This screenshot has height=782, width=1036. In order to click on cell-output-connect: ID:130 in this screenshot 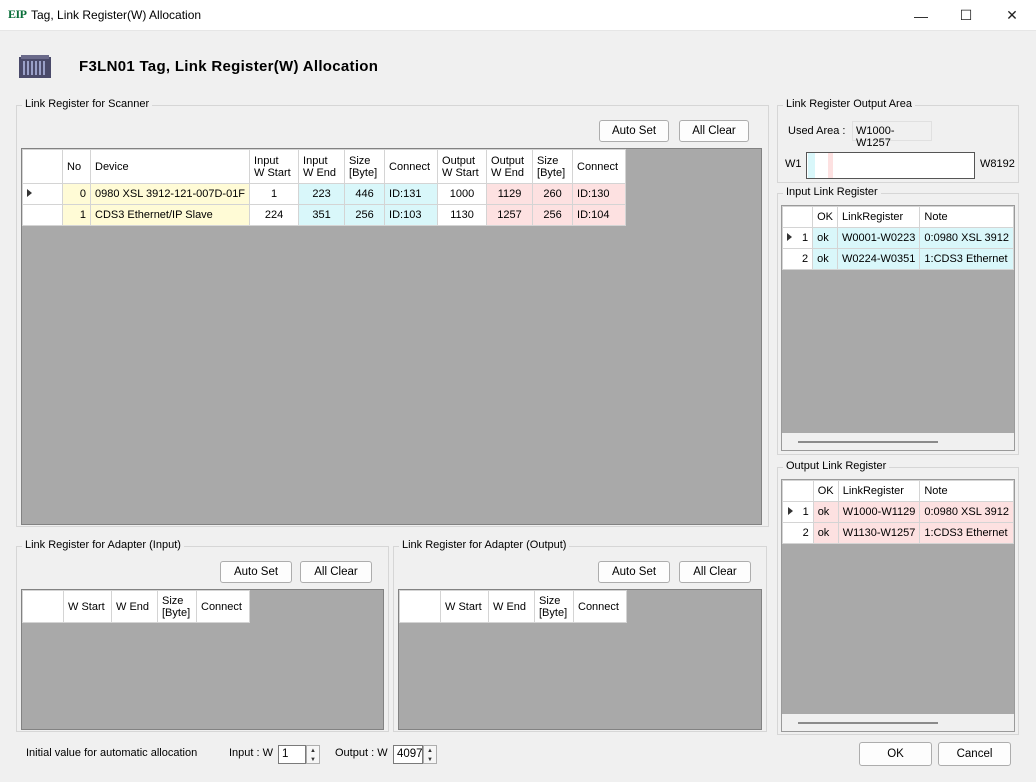, I will do `click(599, 194)`.